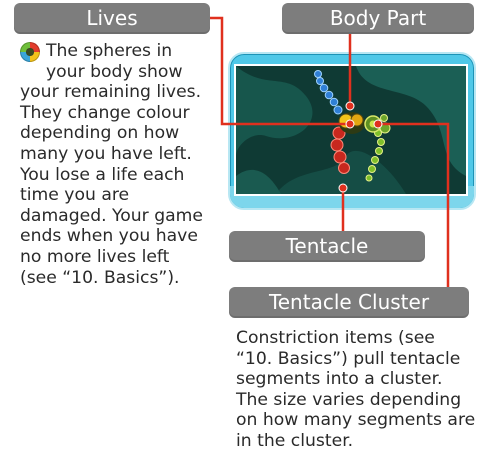 Image resolution: width=478 pixels, height=457 pixels. What do you see at coordinates (349, 302) in the screenshot?
I see `tentacle-cluster-label: Tentacle Cluster` at bounding box center [349, 302].